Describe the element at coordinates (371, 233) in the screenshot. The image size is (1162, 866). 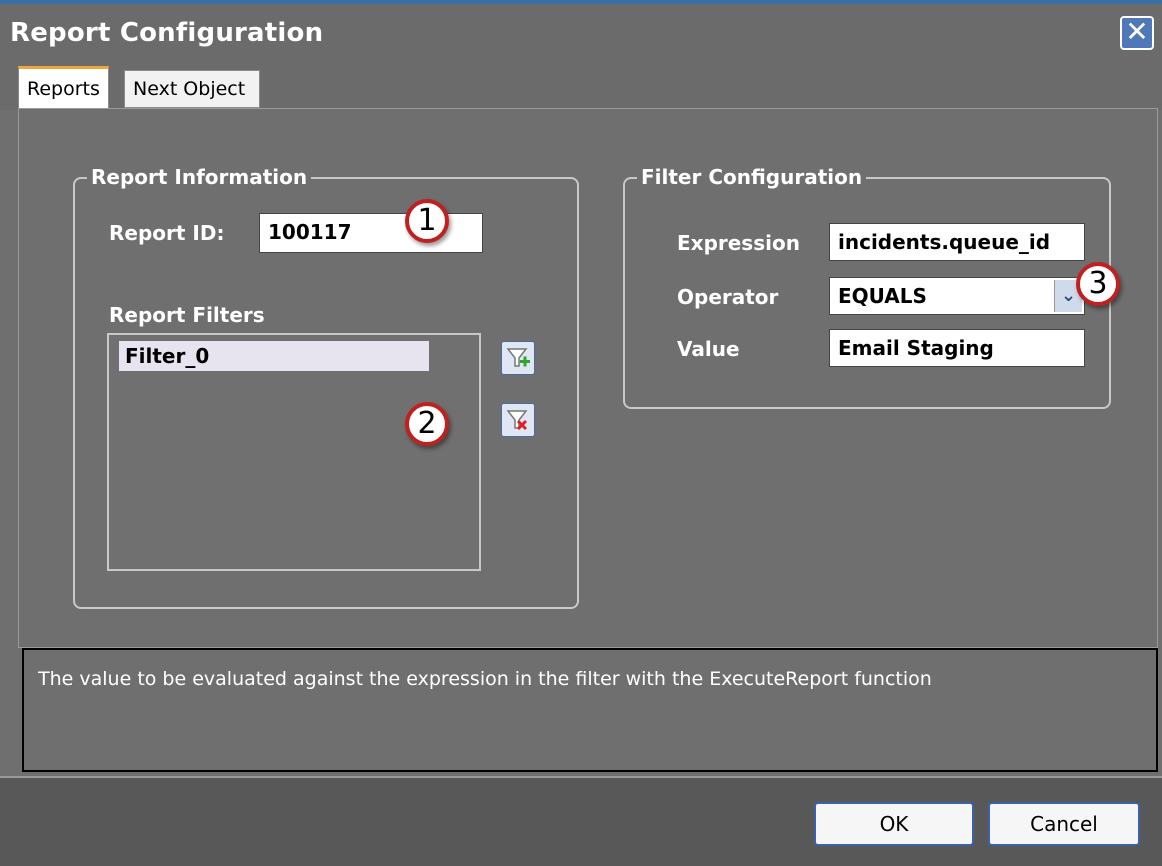
I see `report-id-input: 100117` at that location.